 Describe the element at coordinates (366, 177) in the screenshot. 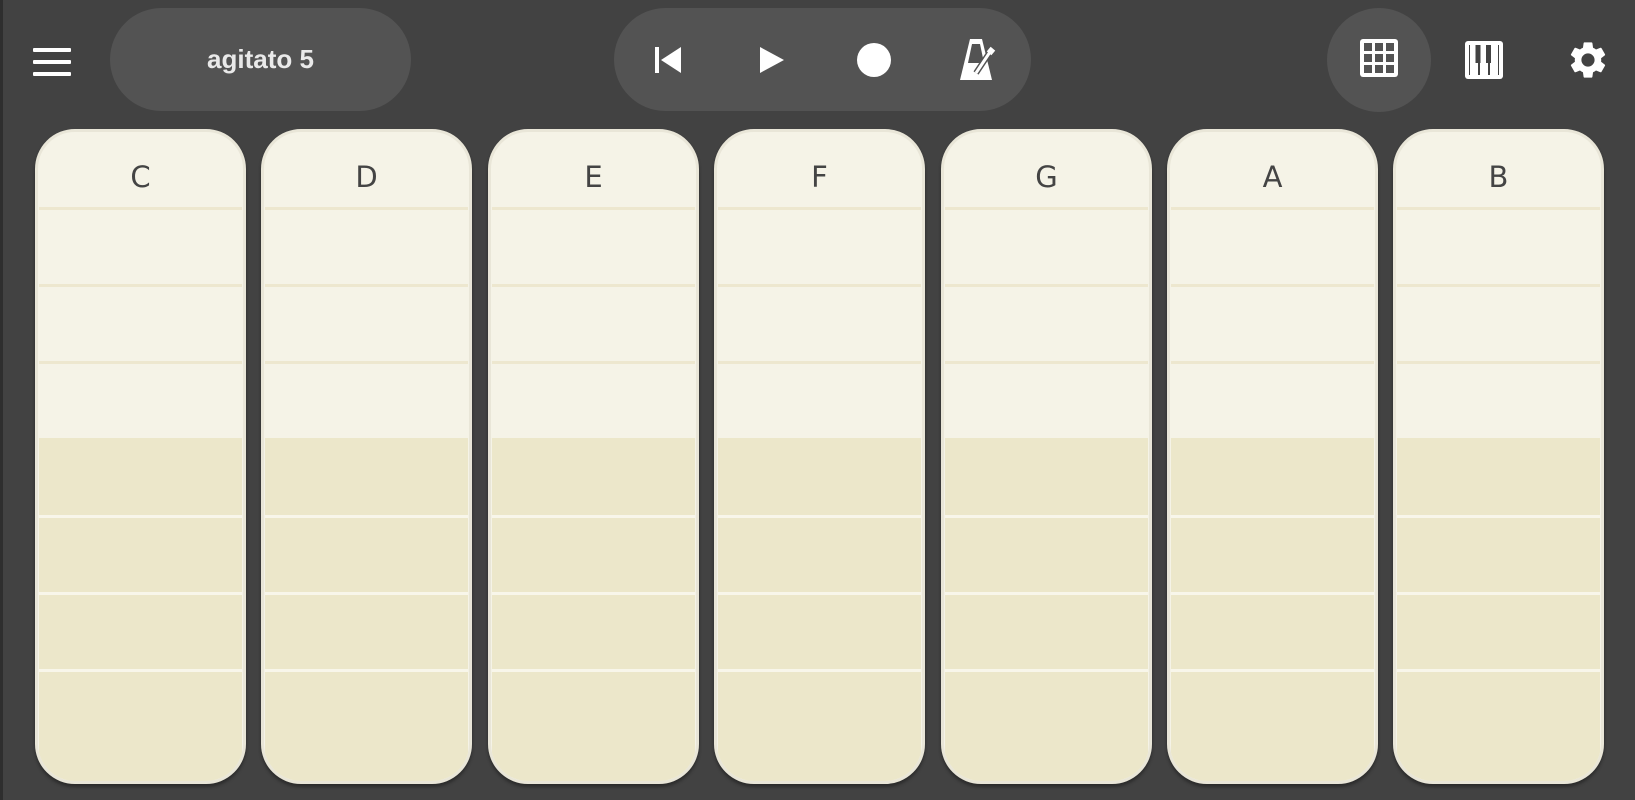

I see `pad-note-label: D` at that location.